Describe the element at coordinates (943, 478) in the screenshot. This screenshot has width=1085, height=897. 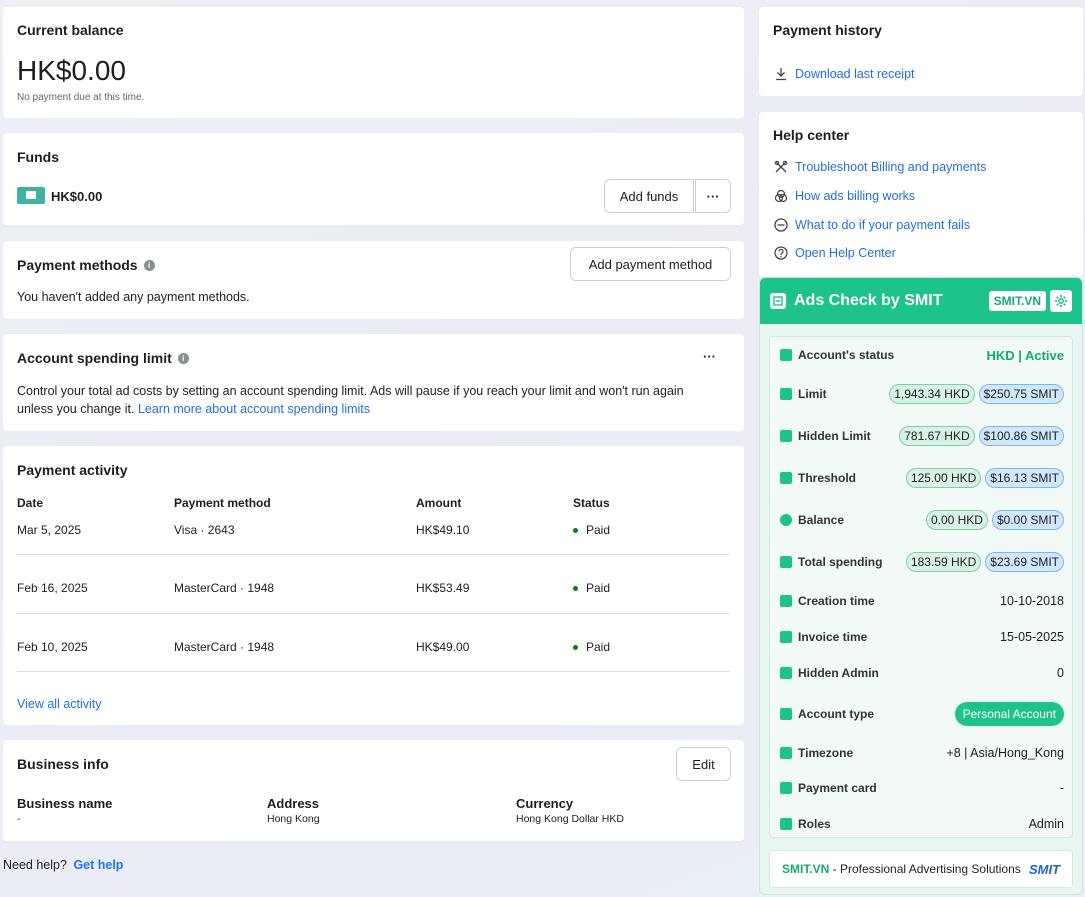
I see `threshold-hkd: 125.00 HKD` at that location.